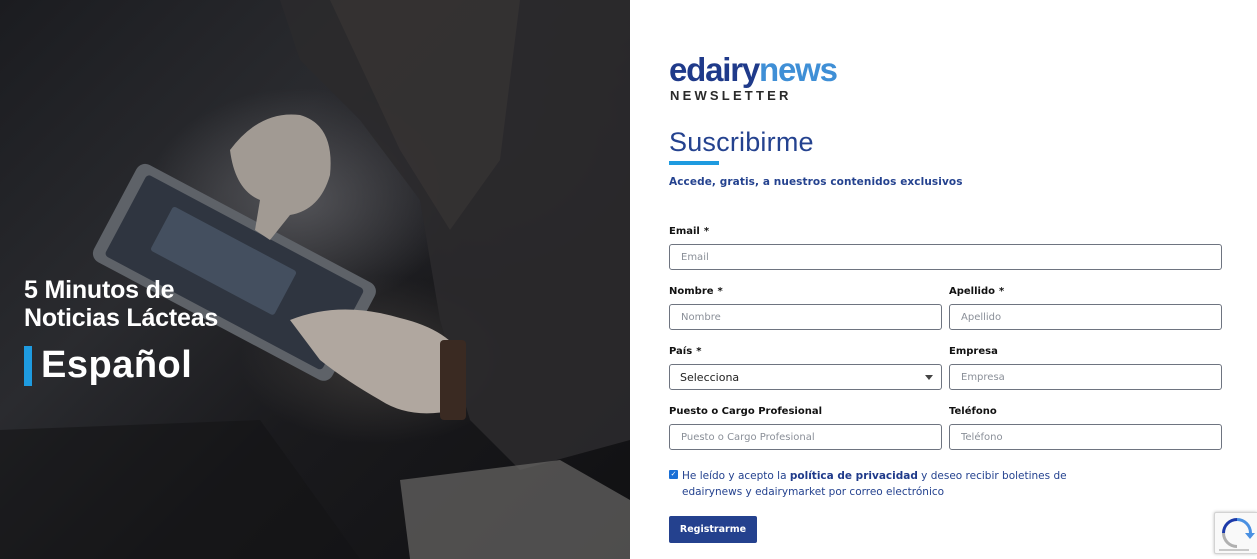 This screenshot has height=559, width=1257. I want to click on telefono-label-text: Teléfono, so click(973, 411).